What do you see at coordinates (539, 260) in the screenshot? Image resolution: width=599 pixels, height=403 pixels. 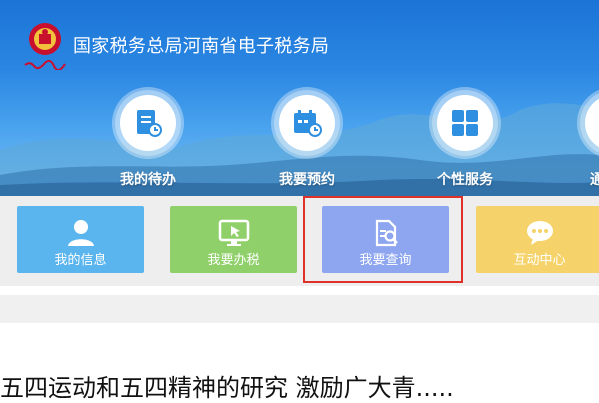 I see `tile-label: 互动中心` at bounding box center [539, 260].